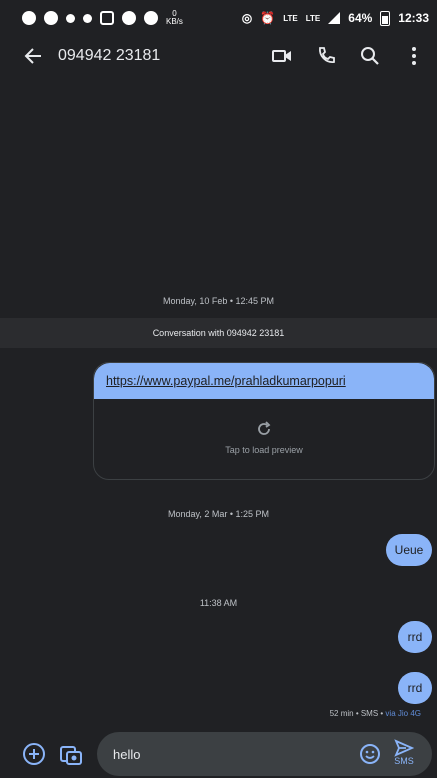 The height and width of the screenshot is (778, 437). Describe the element at coordinates (360, 18) in the screenshot. I see `battery-percent: 64%` at that location.